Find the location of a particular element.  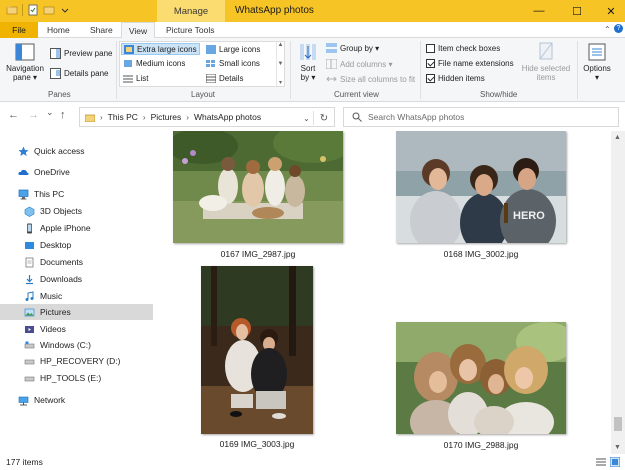

recent-locations-icon: ⌄ is located at coordinates (50, 112).